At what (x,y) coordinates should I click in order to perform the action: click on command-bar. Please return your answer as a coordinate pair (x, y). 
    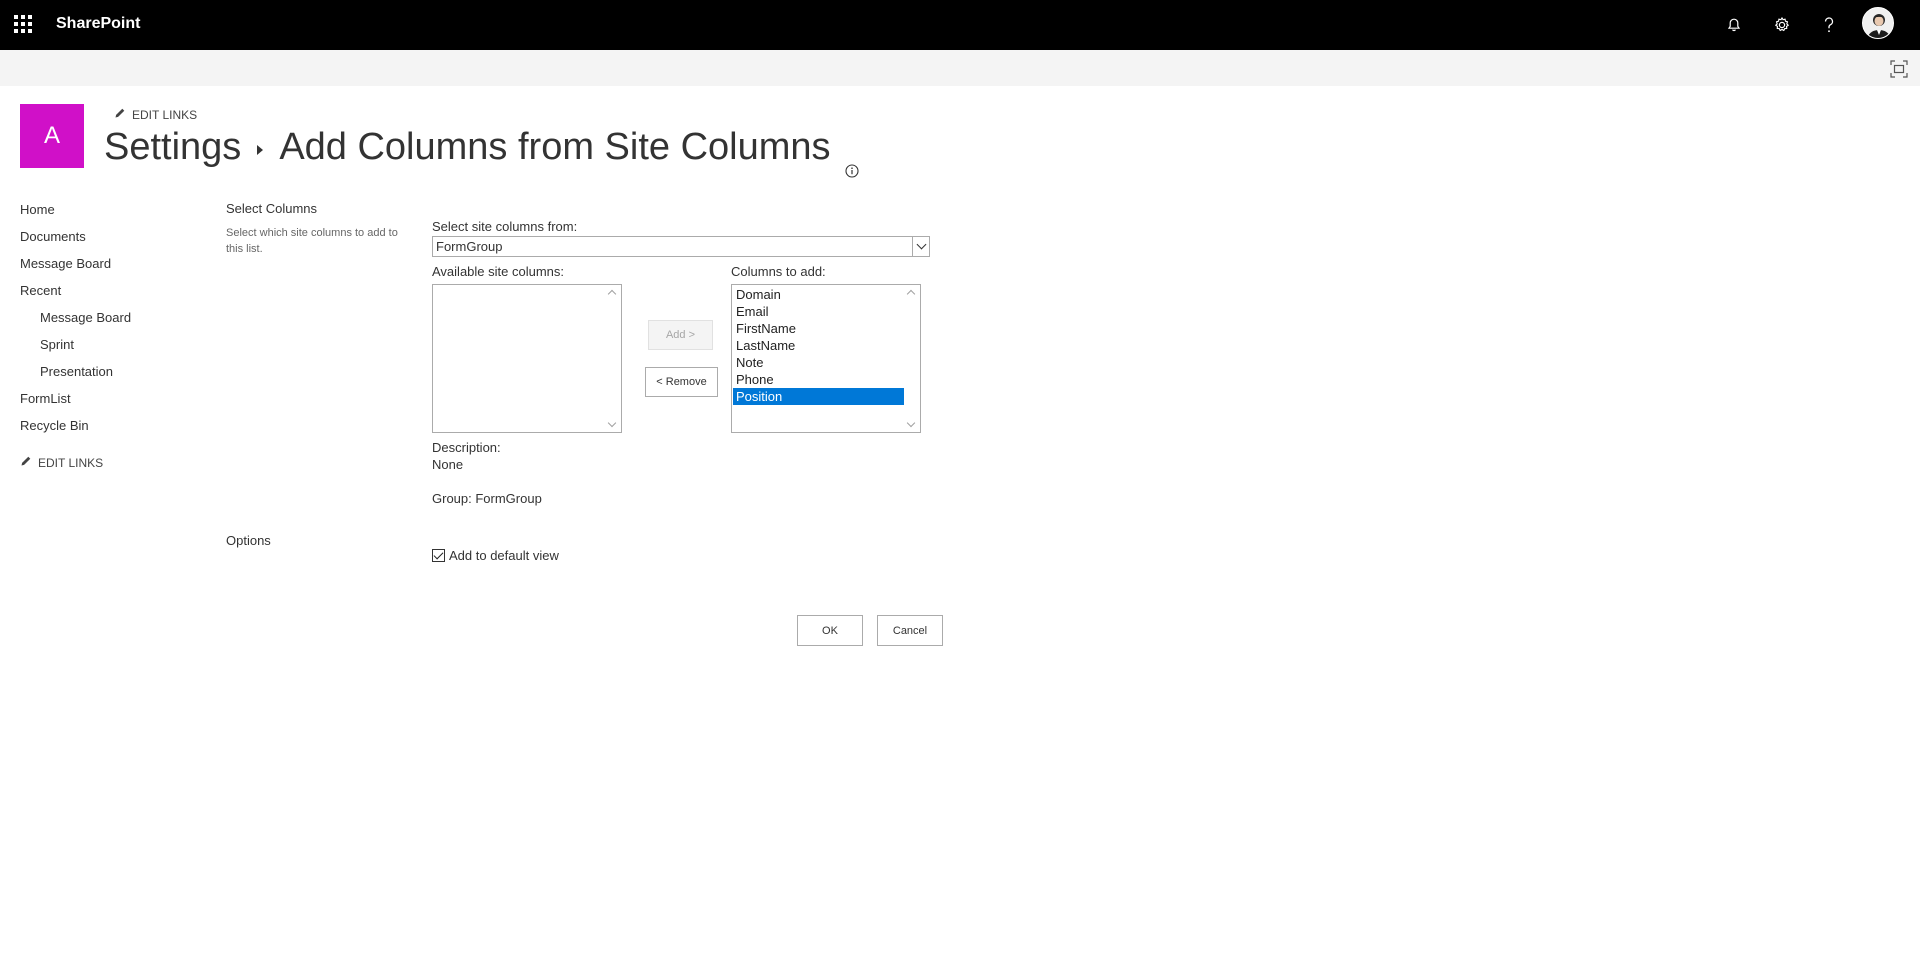
    Looking at the image, I should click on (960, 68).